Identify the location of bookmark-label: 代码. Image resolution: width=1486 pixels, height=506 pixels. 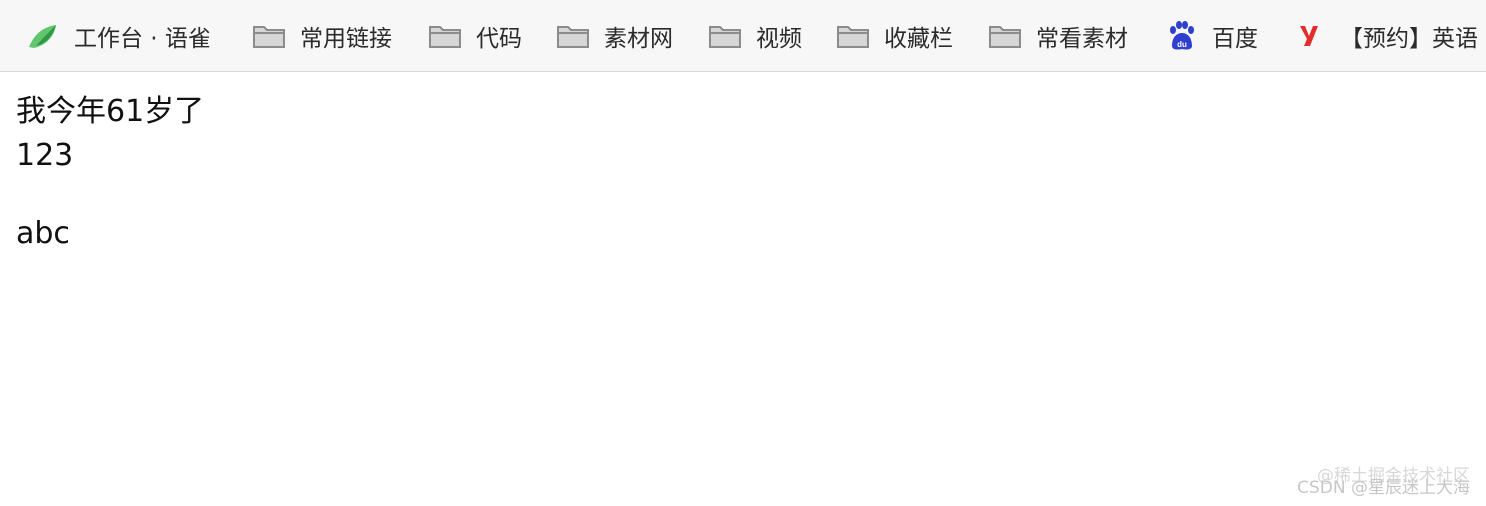
(499, 38).